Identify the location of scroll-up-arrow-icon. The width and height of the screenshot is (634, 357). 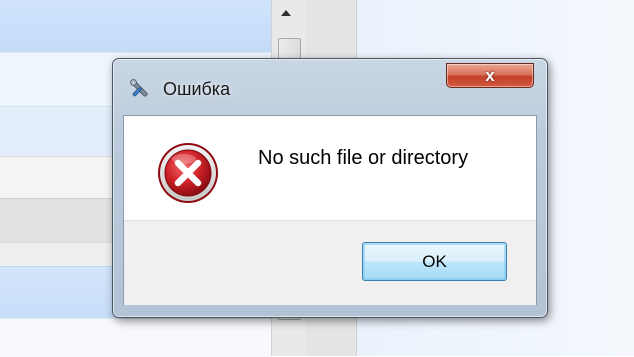
(286, 13).